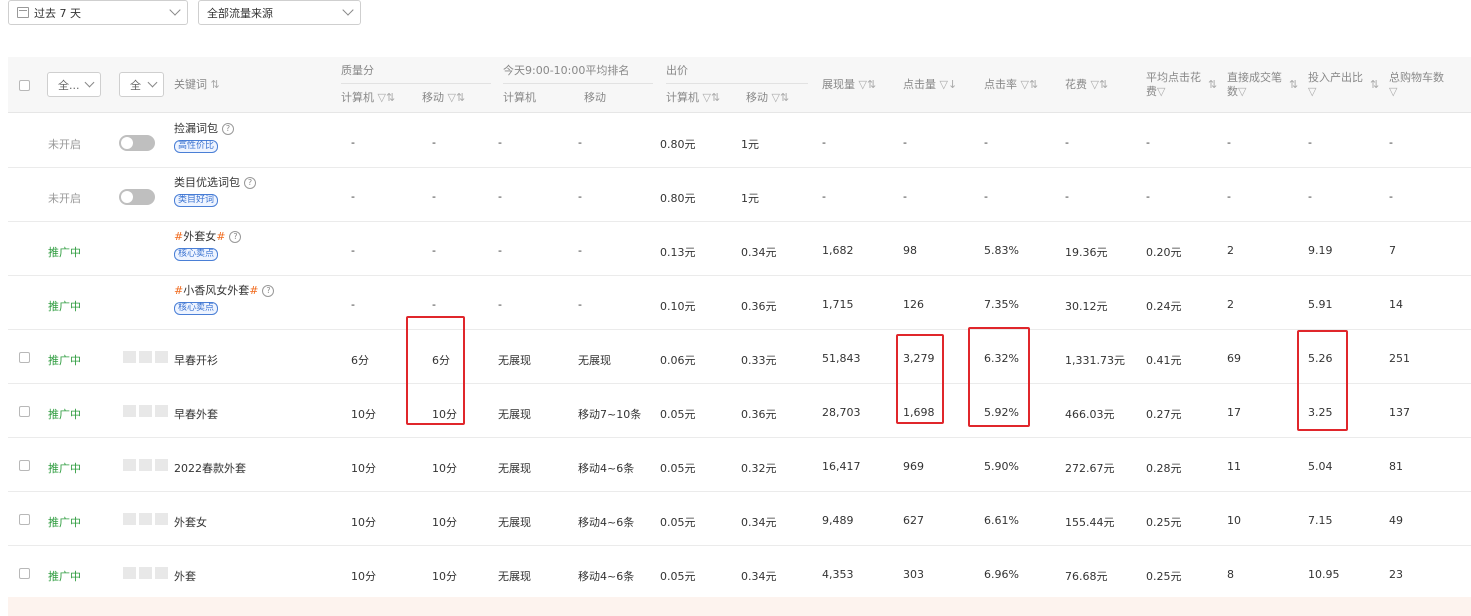 This screenshot has height=616, width=1471. Describe the element at coordinates (64, 252) in the screenshot. I see `status-label: 推广中` at that location.